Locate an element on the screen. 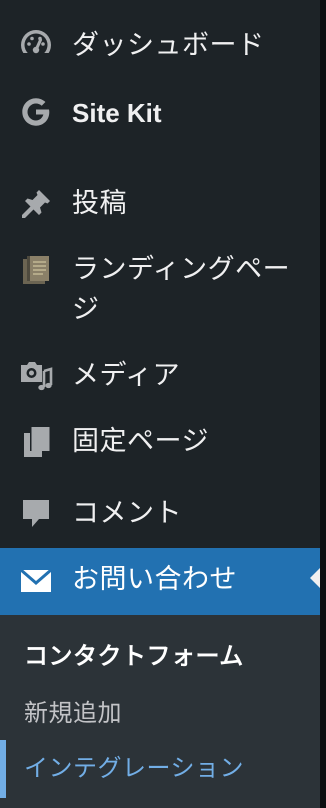 This screenshot has width=326, height=808. menu-item-media: メディア is located at coordinates (160, 376).